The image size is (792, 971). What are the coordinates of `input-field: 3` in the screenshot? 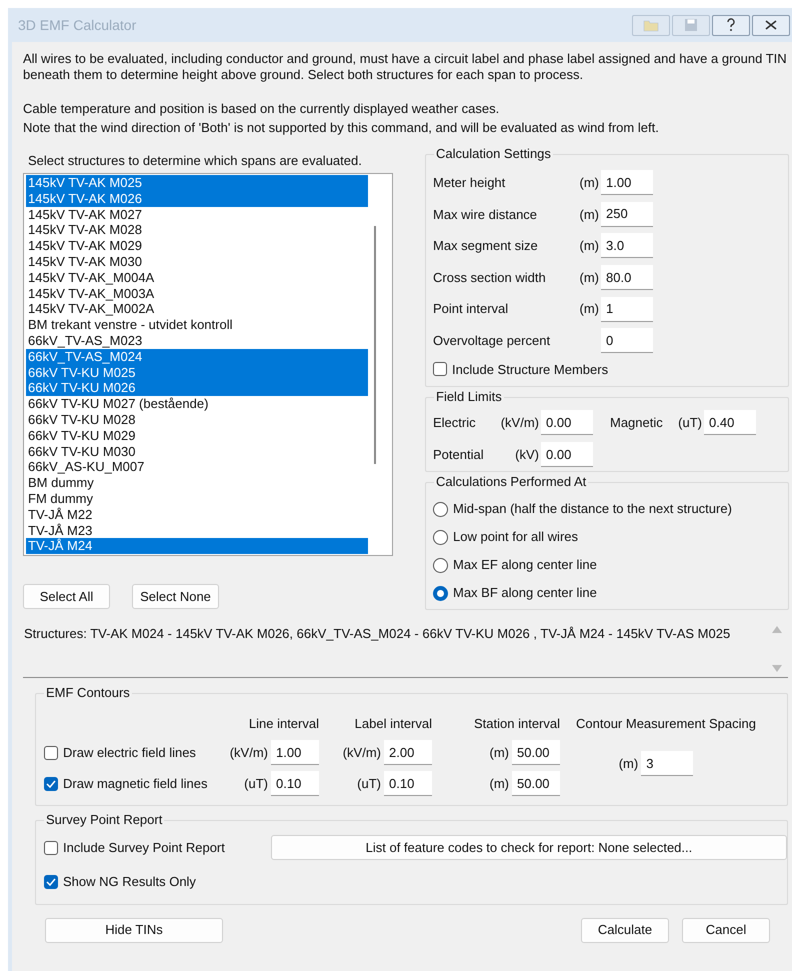 It's located at (667, 763).